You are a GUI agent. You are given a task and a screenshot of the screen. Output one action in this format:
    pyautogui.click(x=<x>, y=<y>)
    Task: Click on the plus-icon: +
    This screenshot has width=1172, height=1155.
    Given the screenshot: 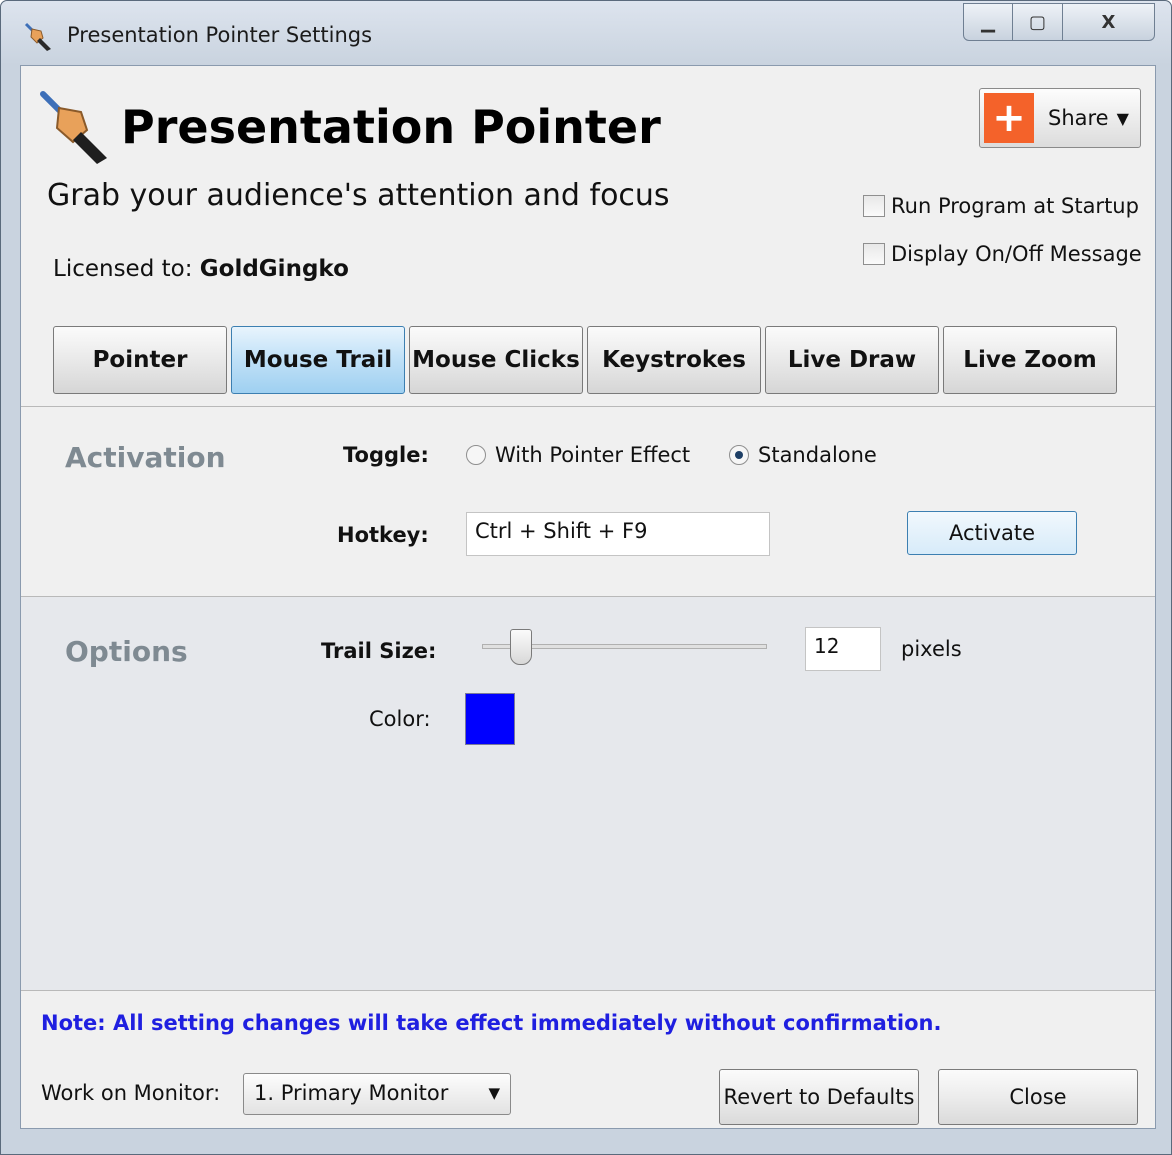 What is the action you would take?
    pyautogui.click(x=1009, y=118)
    